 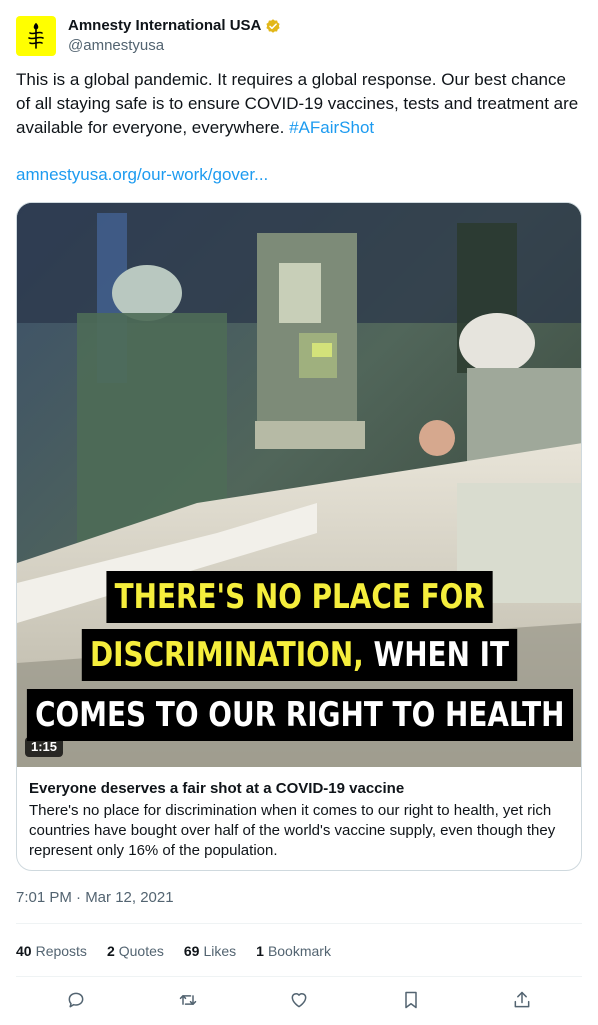 I want to click on repost-icon, so click(x=187, y=1000).